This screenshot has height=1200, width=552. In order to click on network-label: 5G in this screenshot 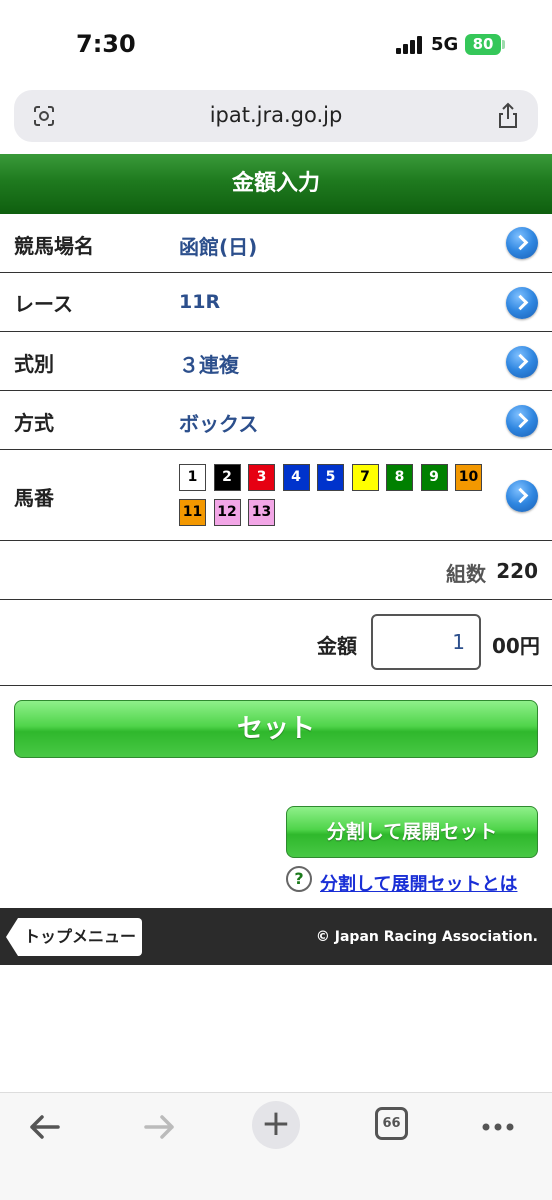, I will do `click(445, 44)`.